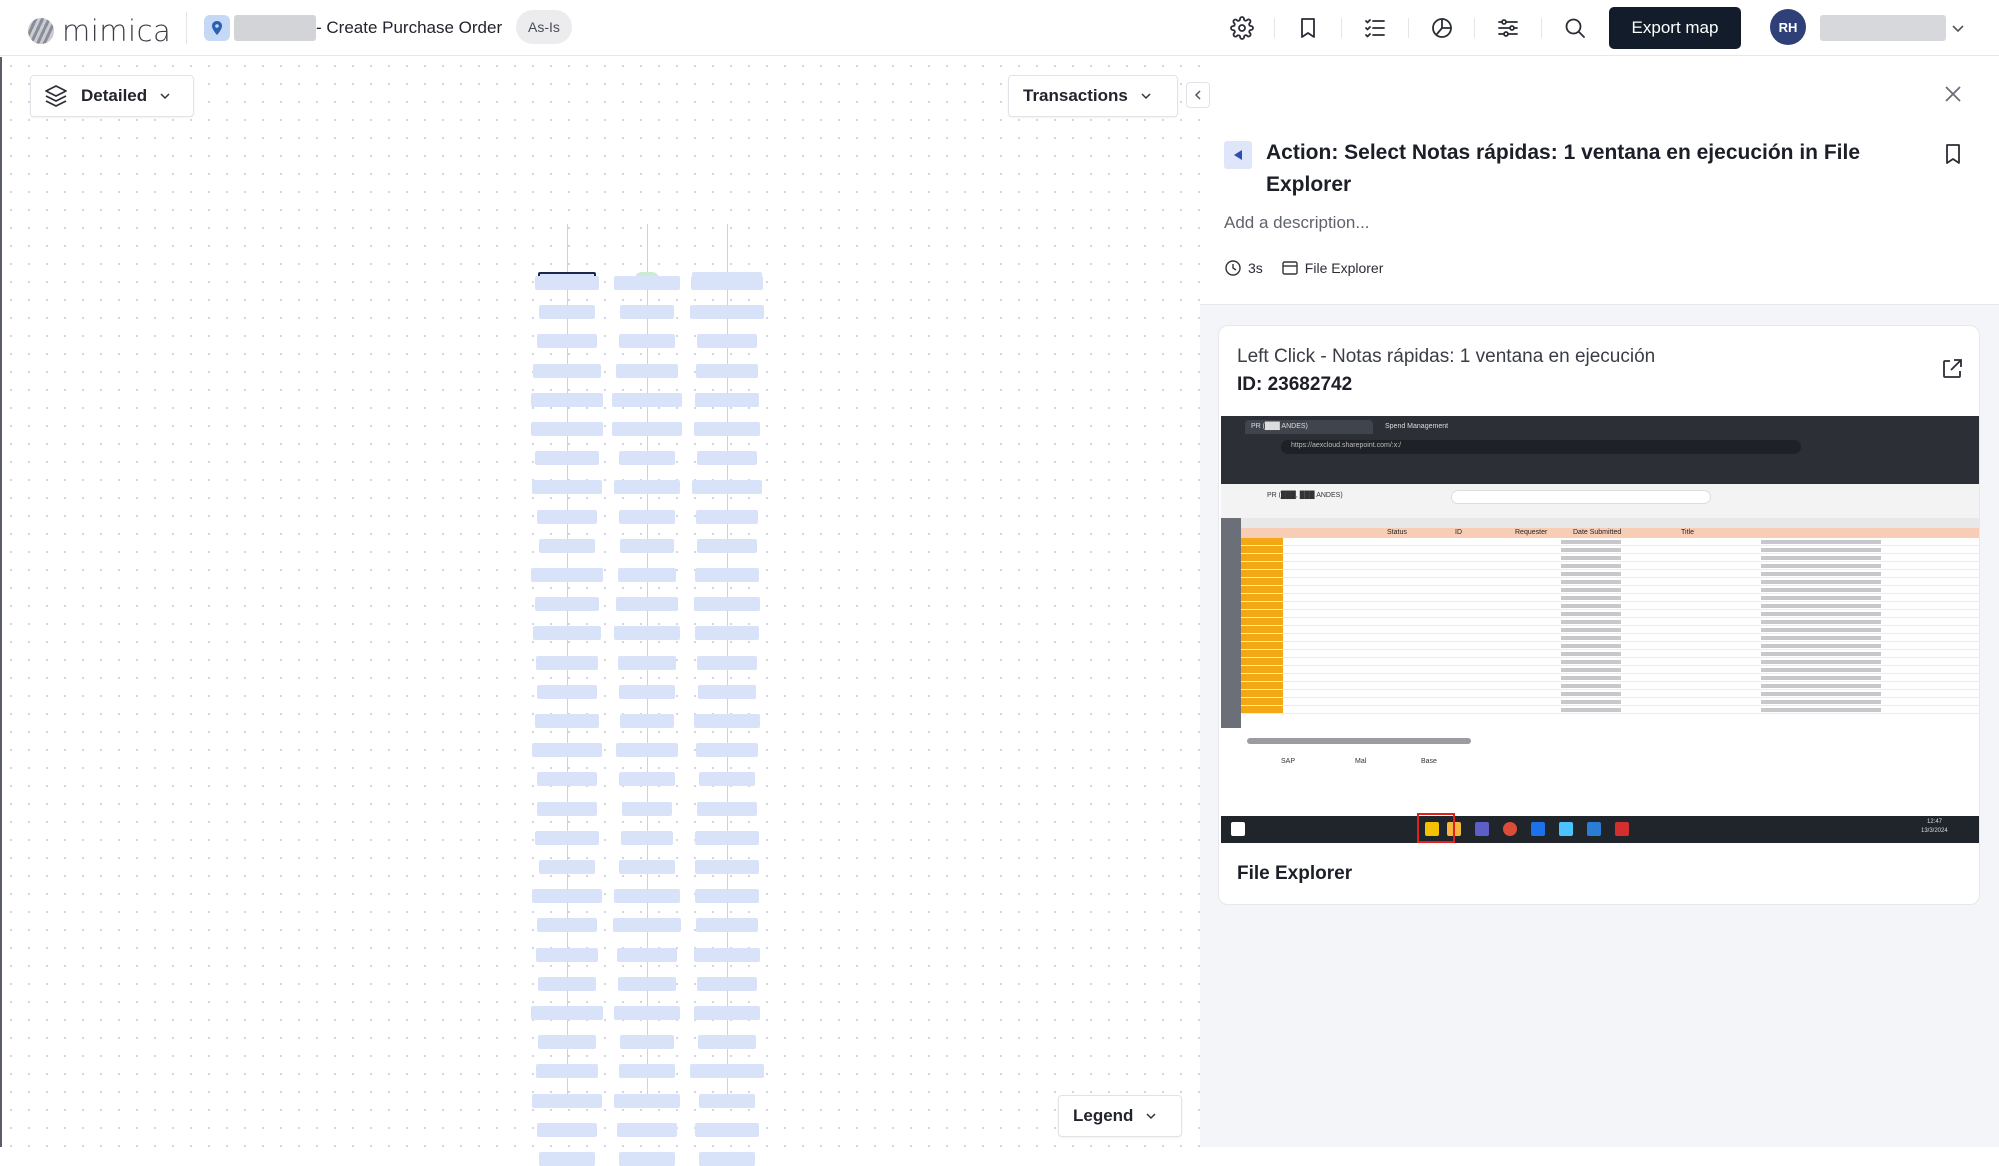 This screenshot has height=1166, width=1999. Describe the element at coordinates (1198, 95) in the screenshot. I see `collapse-panel-button` at that location.